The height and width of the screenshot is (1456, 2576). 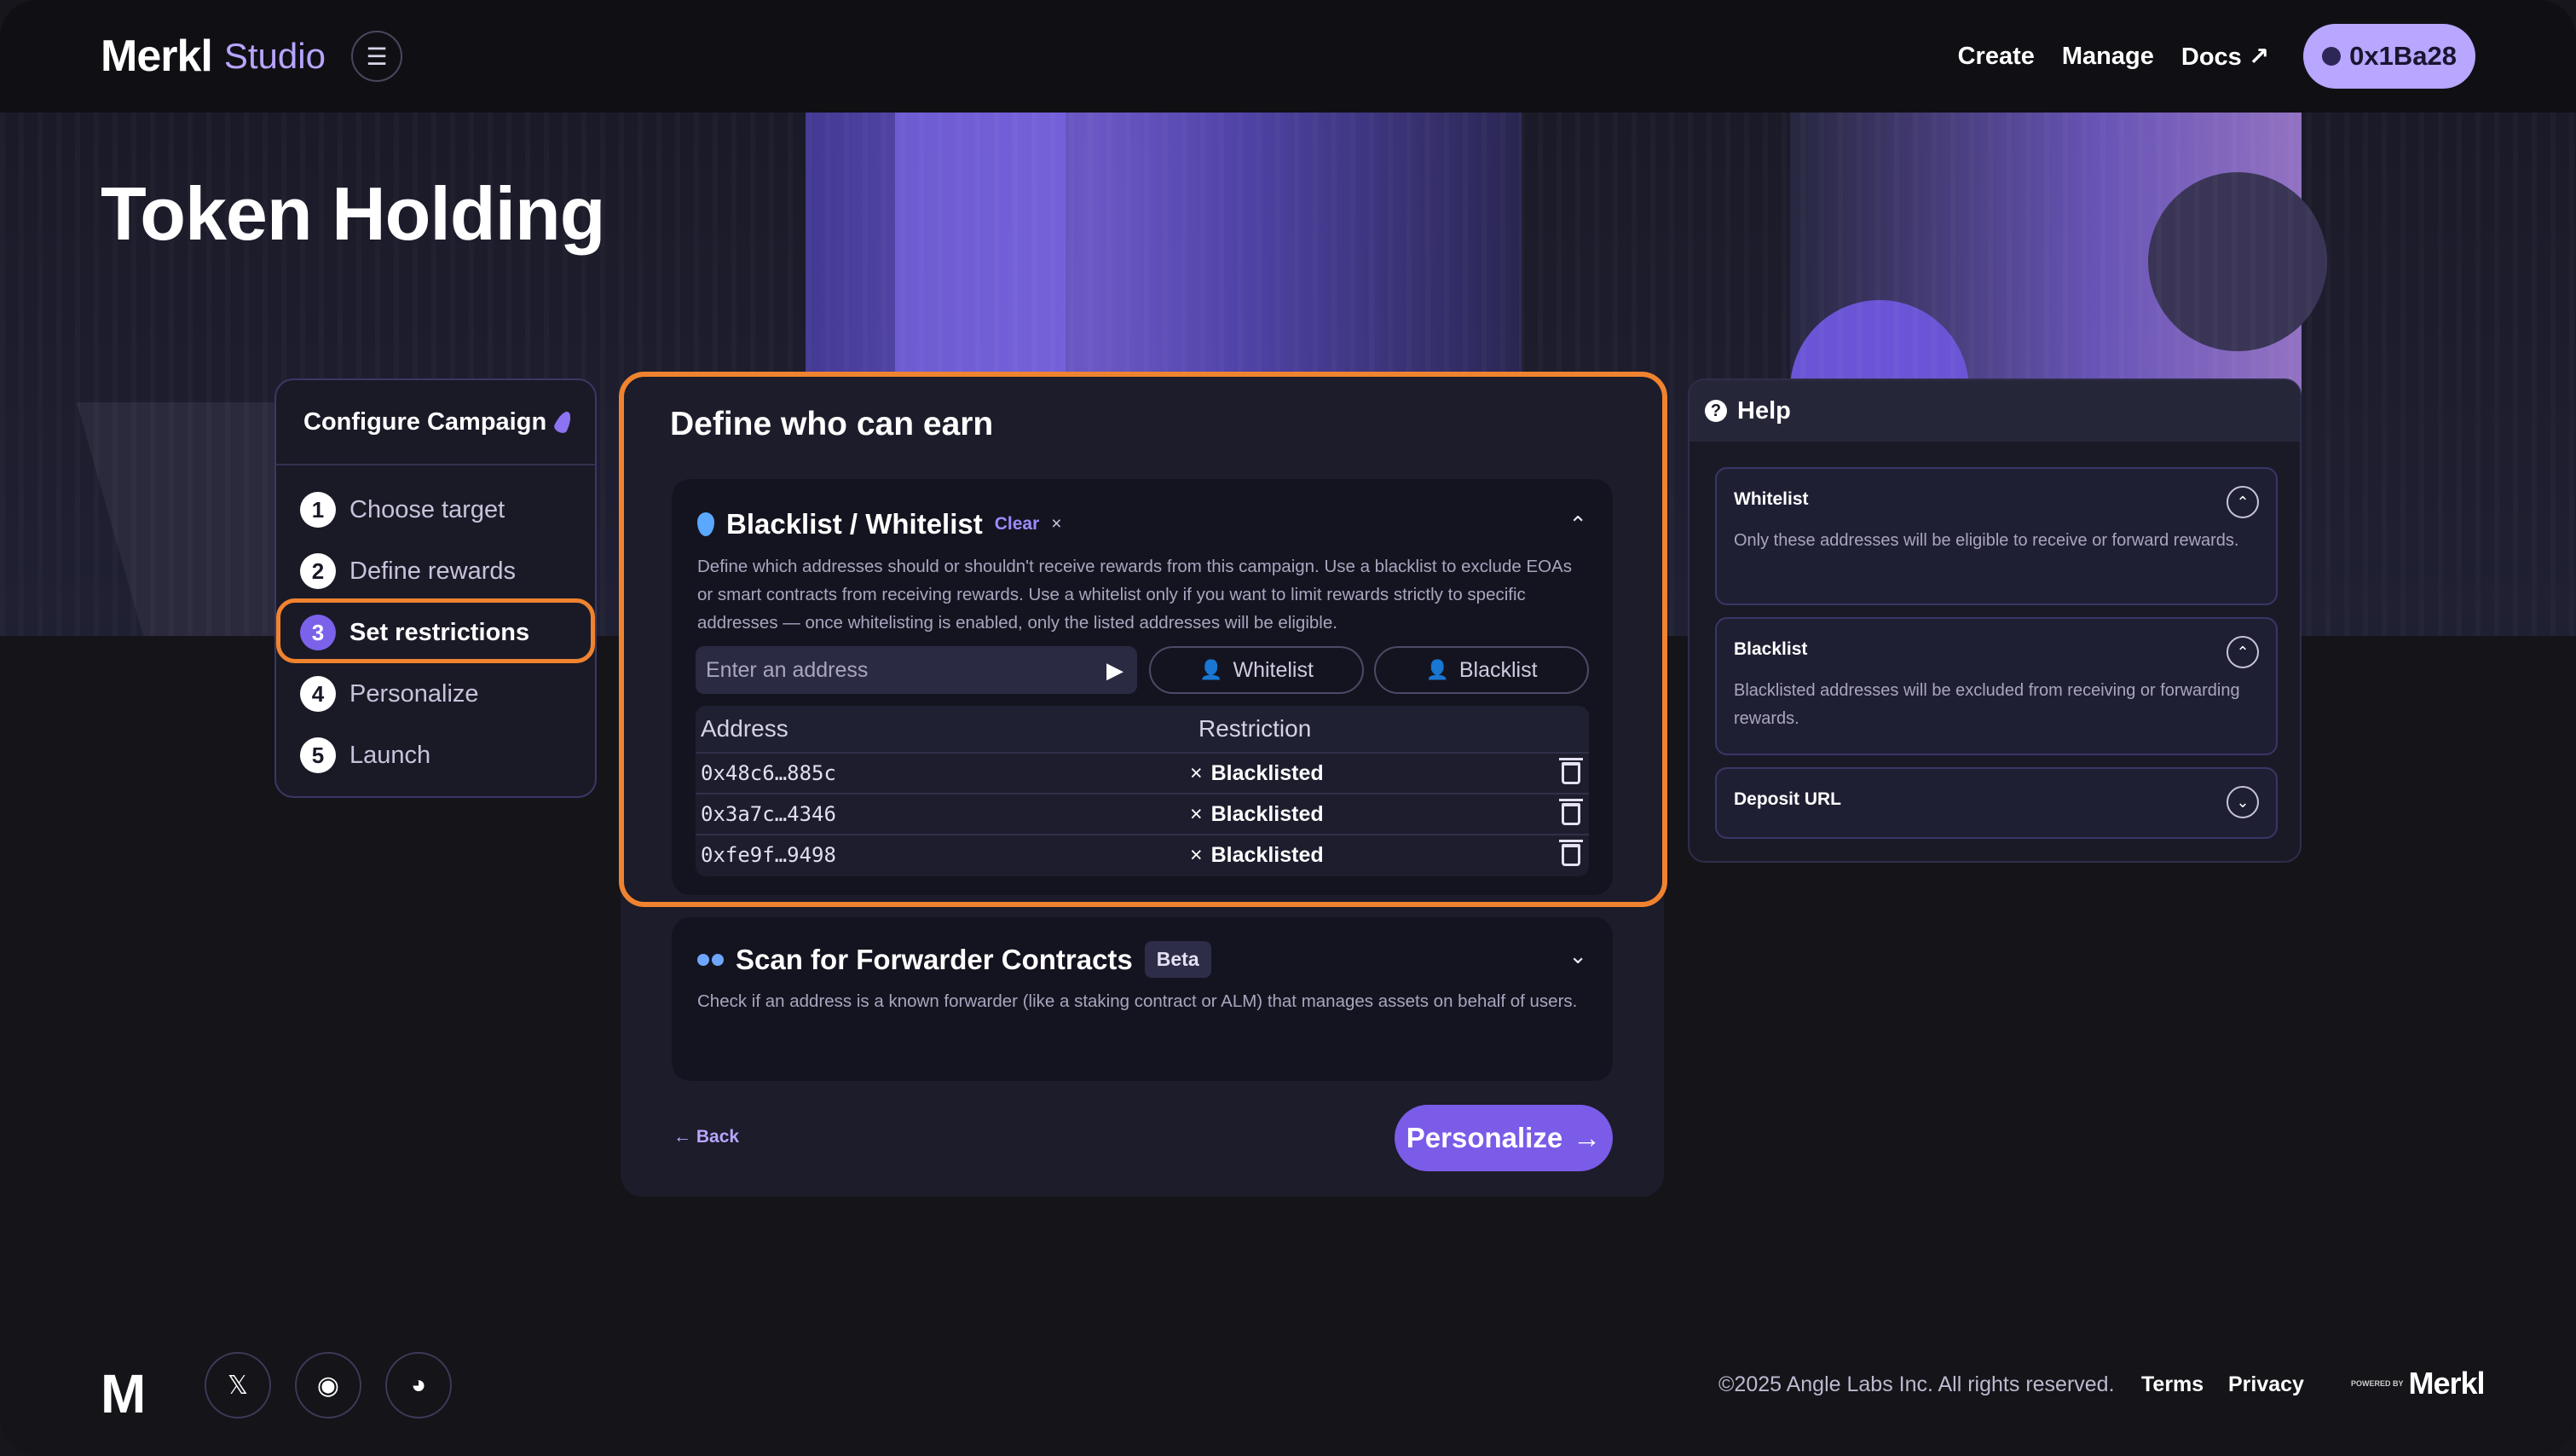 I want to click on page-title: Token Holding, so click(x=353, y=213).